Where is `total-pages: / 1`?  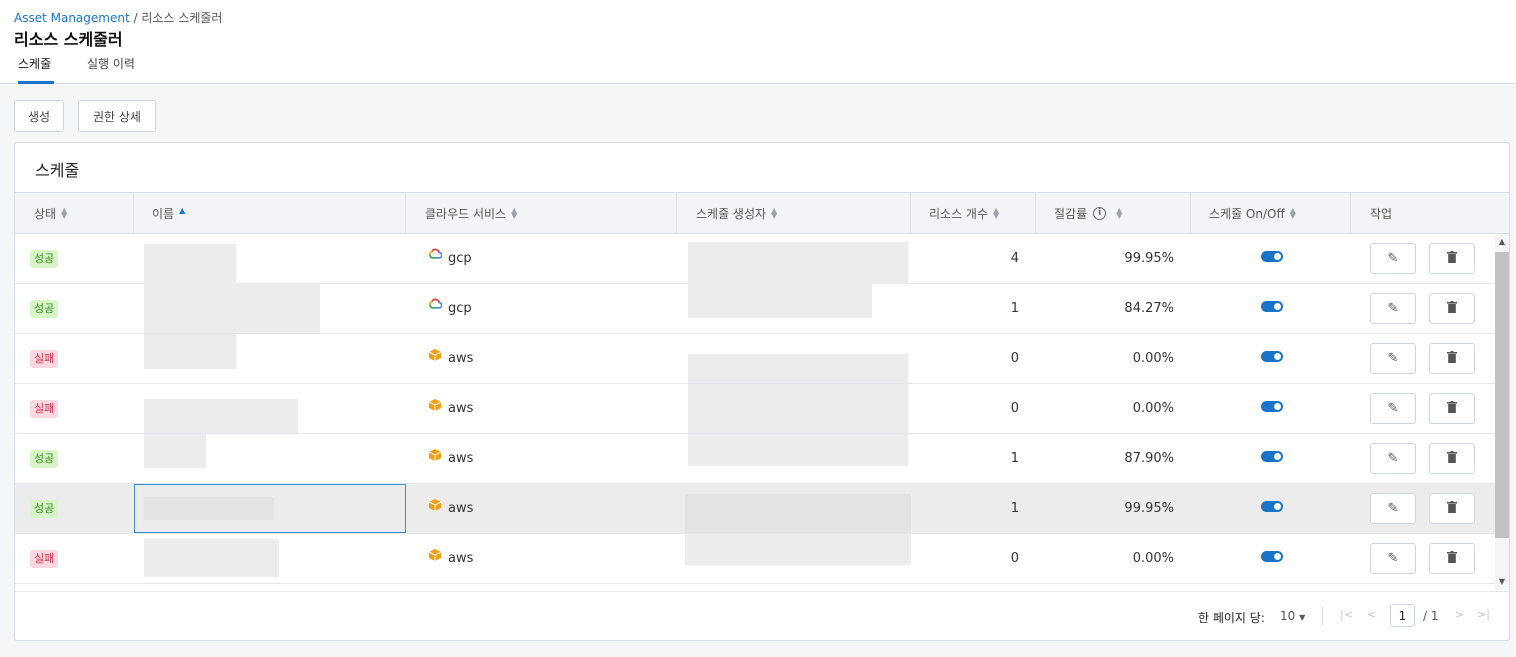
total-pages: / 1 is located at coordinates (1431, 616).